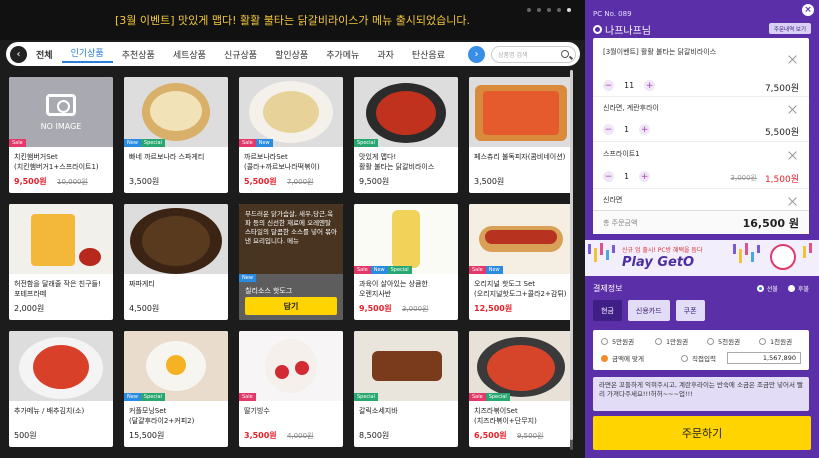 Image resolution: width=819 pixels, height=458 pixels. What do you see at coordinates (723, 341) in the screenshot?
I see `cash-option-radio: 5천원권` at bounding box center [723, 341].